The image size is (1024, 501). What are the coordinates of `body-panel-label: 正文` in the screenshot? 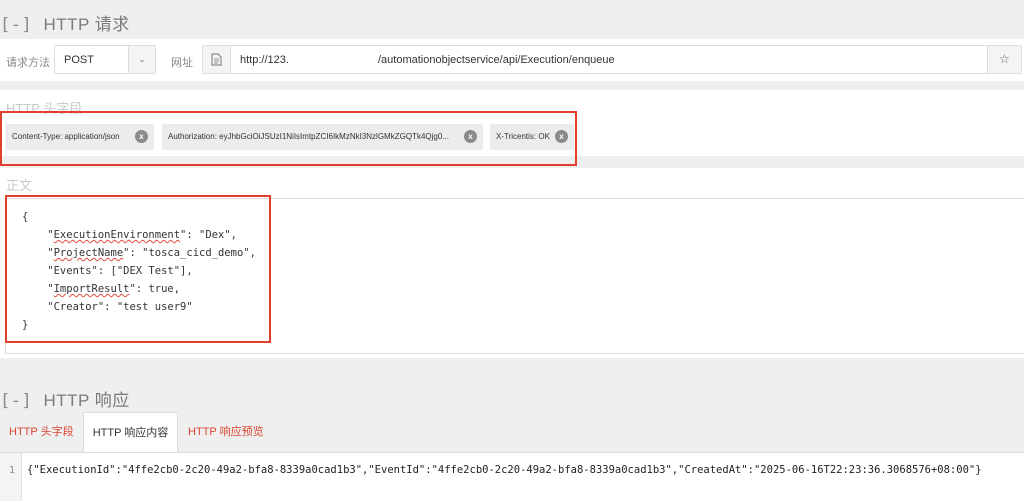 It's located at (19, 185).